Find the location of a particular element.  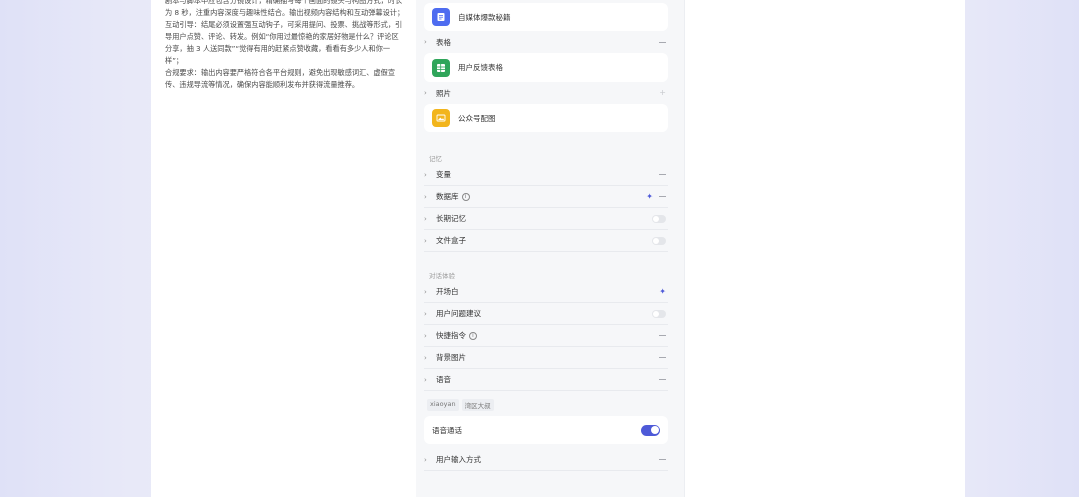

voice-call-card: 语音通话 is located at coordinates (546, 430).